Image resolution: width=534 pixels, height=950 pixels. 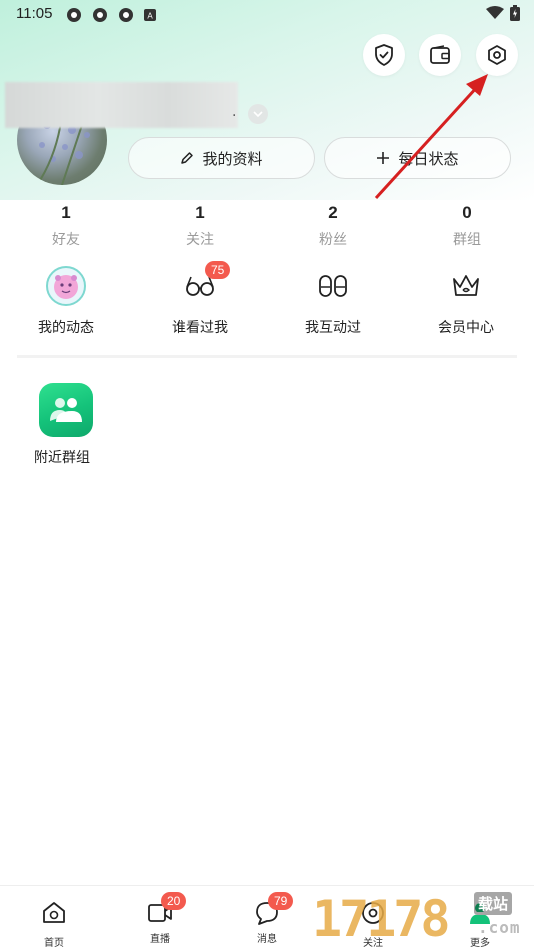 I want to click on live-badge: 20, so click(x=174, y=901).